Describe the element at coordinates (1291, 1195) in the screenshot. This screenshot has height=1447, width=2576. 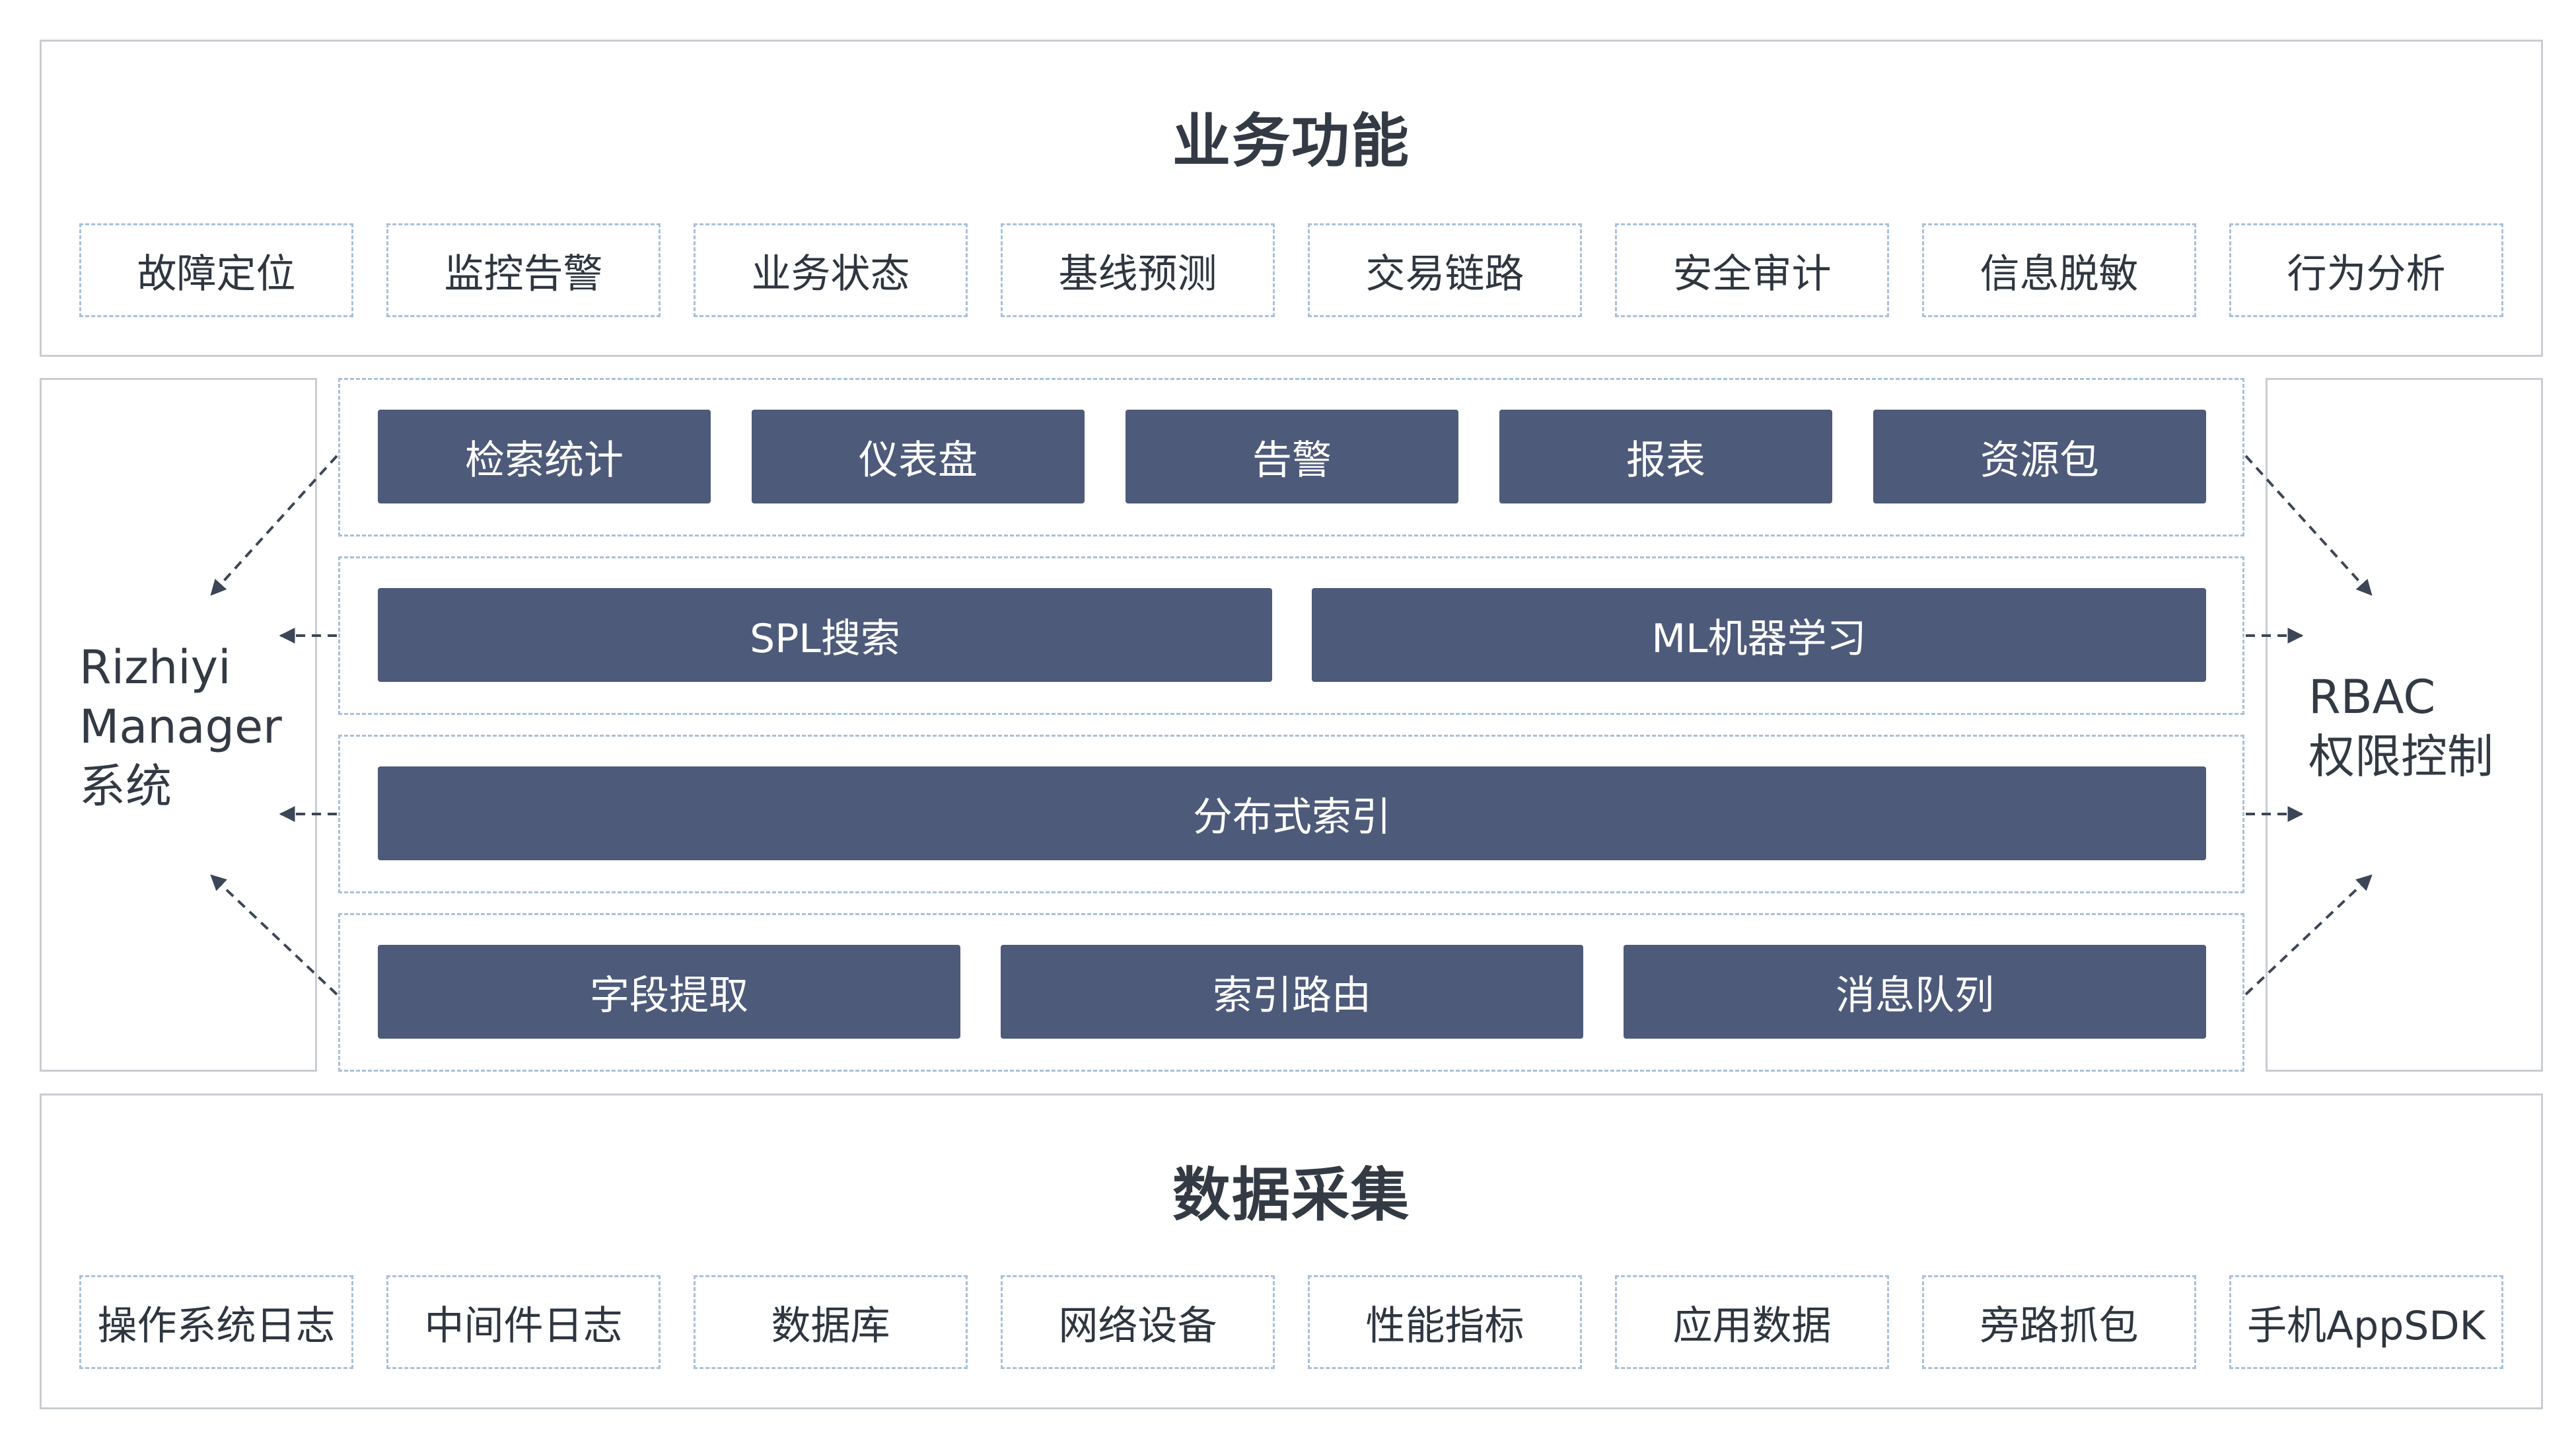
I see `data-collection-title: 数据采集` at that location.